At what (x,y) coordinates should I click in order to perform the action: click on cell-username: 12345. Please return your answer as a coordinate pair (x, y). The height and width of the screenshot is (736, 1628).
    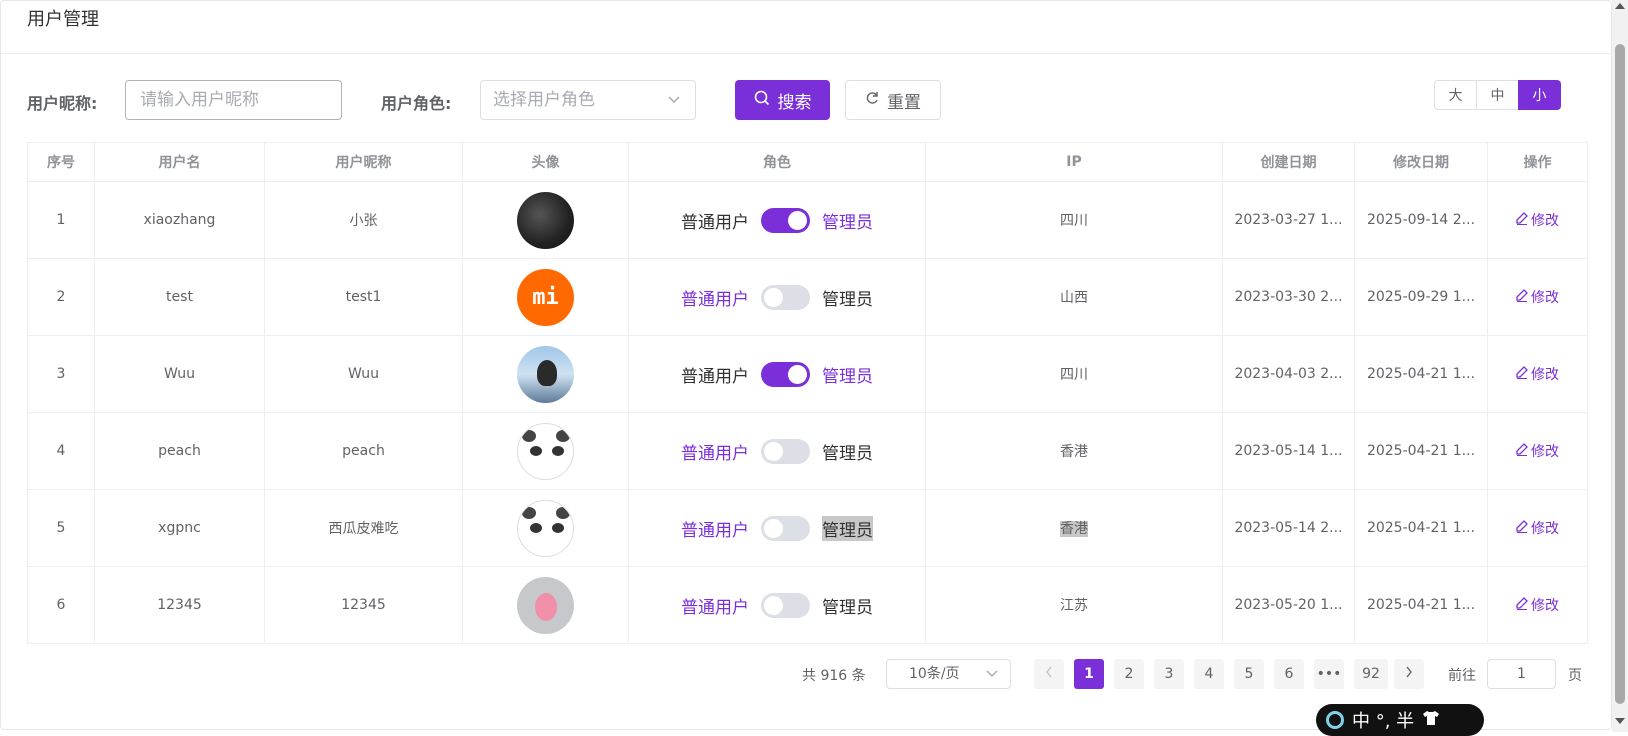
    Looking at the image, I should click on (179, 605).